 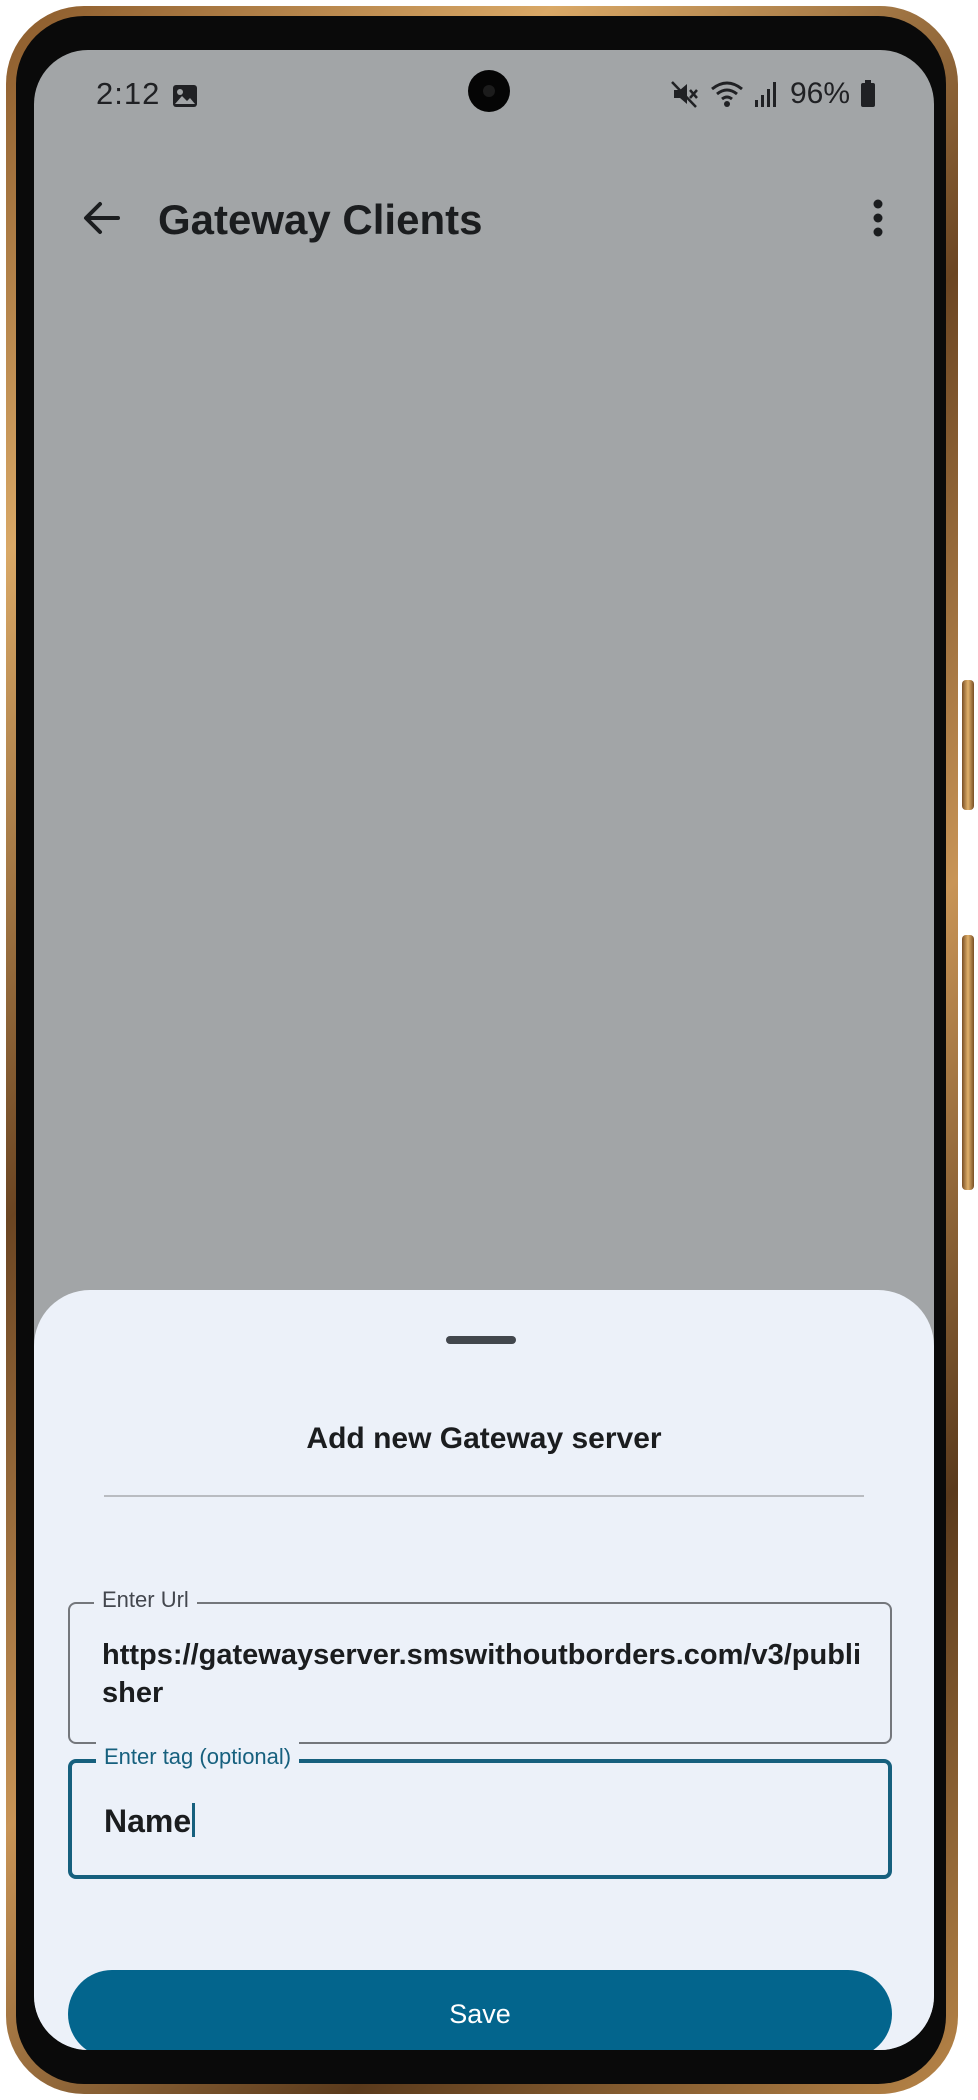 I want to click on drag-handle, so click(x=481, y=1340).